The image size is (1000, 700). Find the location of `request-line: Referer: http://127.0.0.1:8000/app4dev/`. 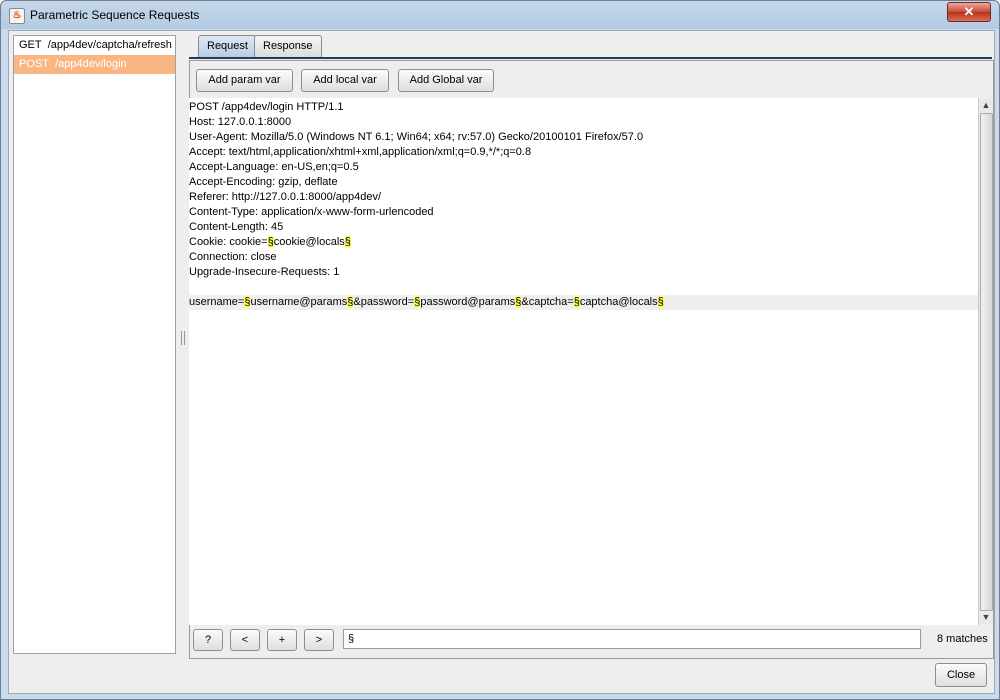

request-line: Referer: http://127.0.0.1:8000/app4dev/ is located at coordinates (285, 197).